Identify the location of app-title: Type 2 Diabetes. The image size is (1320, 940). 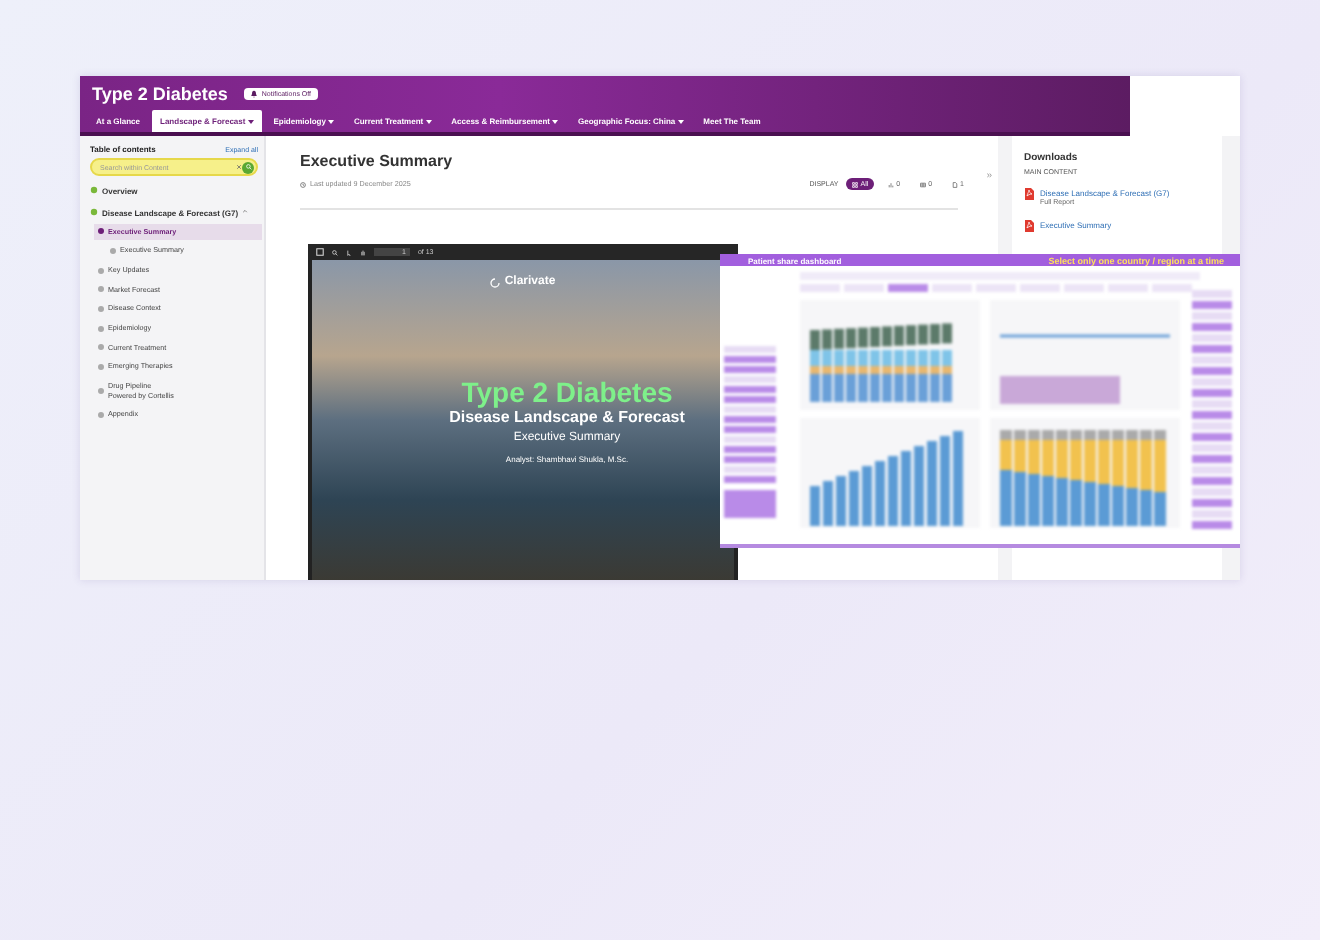
(160, 94).